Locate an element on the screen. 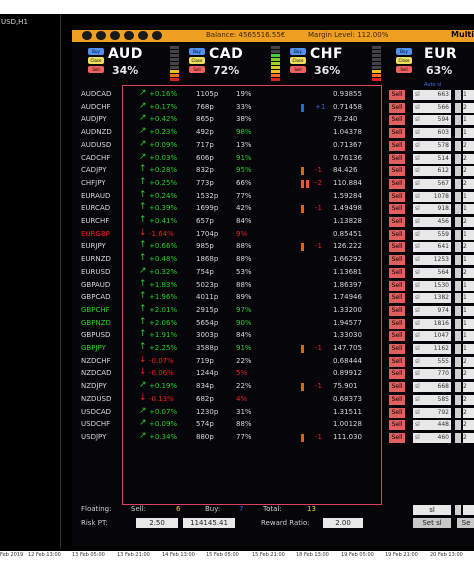 The image size is (474, 579). sl-input: sl 792 is located at coordinates (432, 412).